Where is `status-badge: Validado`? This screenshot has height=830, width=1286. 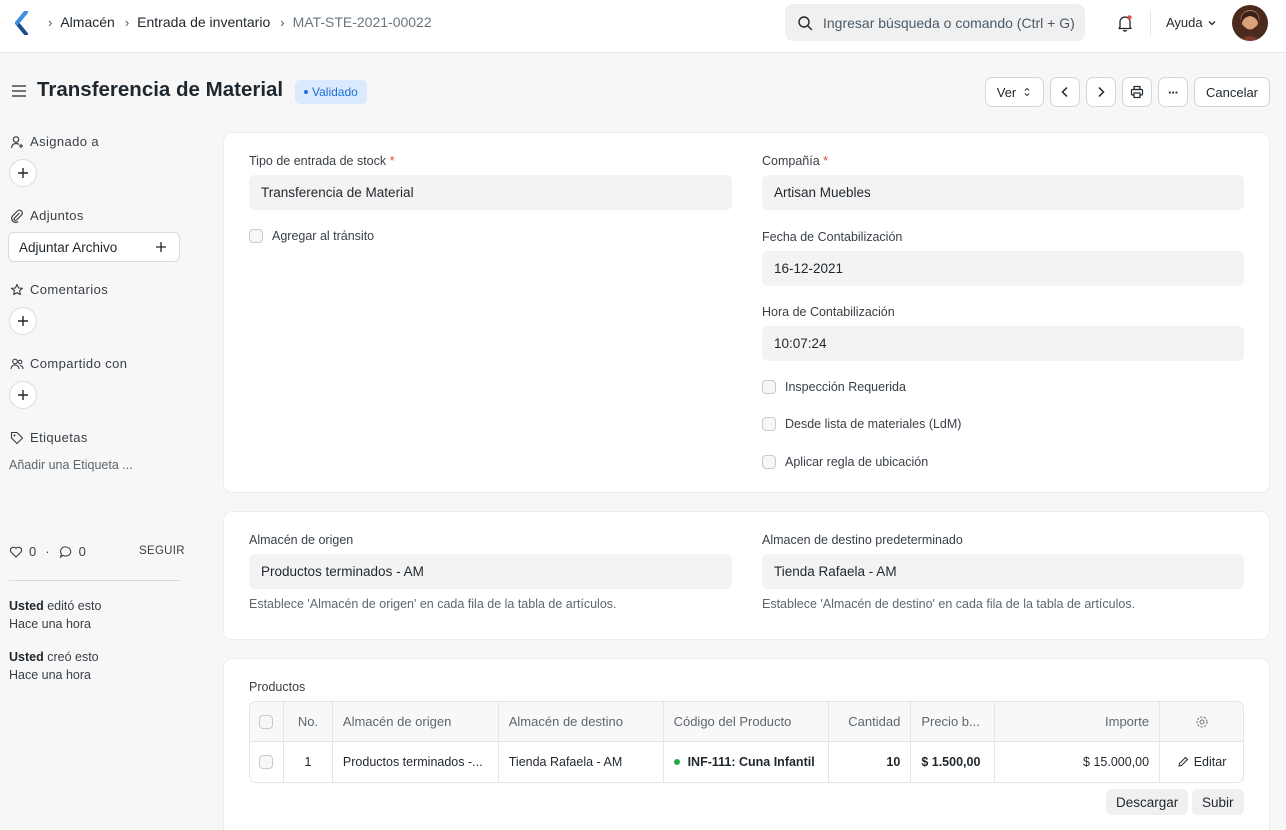
status-badge: Validado is located at coordinates (331, 92).